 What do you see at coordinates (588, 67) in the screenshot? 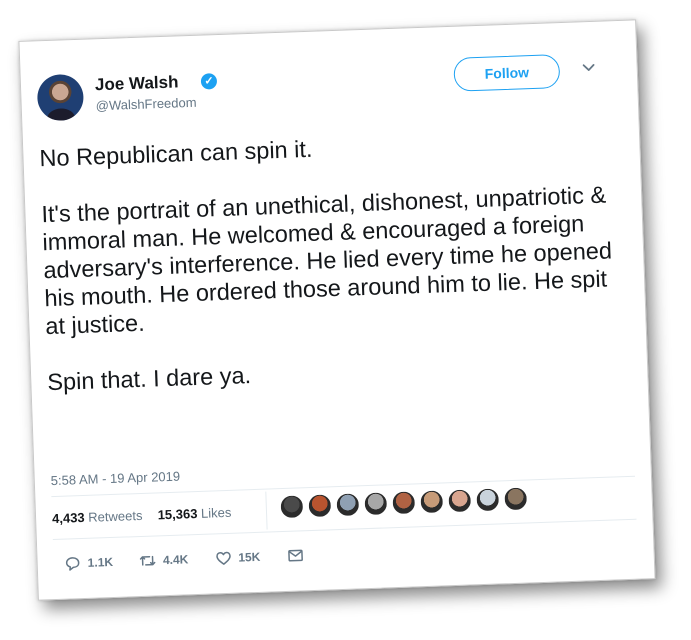
I see `chevron-down-icon` at bounding box center [588, 67].